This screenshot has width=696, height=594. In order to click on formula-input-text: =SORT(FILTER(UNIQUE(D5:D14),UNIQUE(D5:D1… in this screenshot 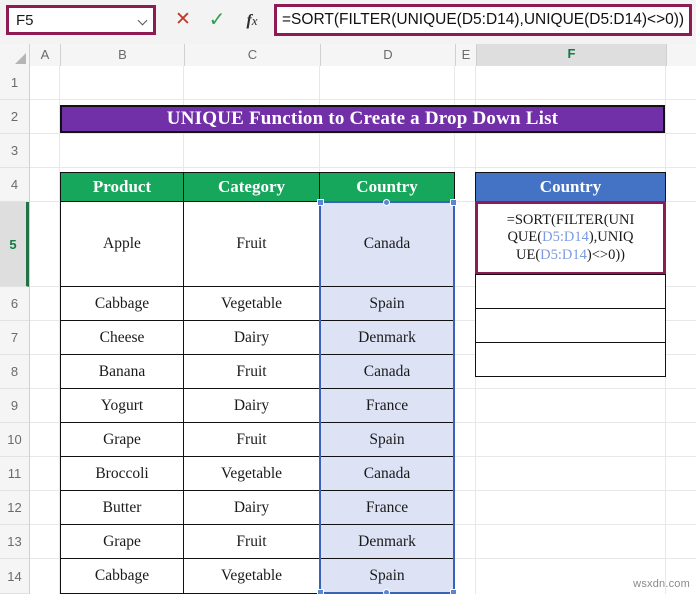, I will do `click(483, 19)`.